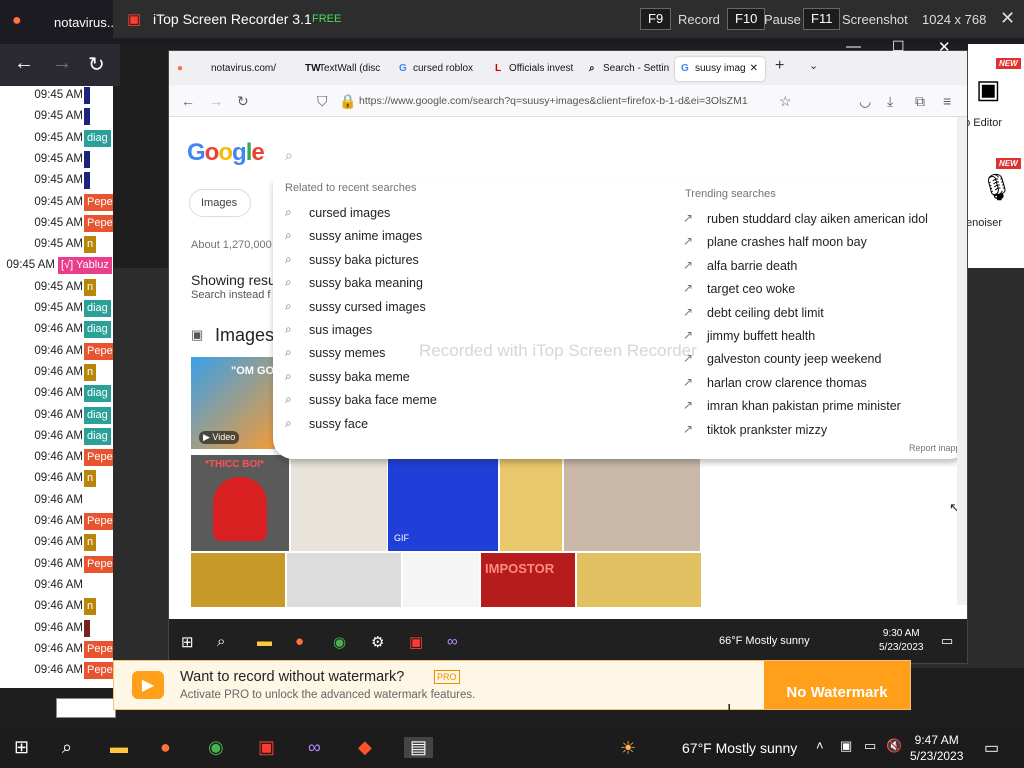 This screenshot has width=1024, height=768. What do you see at coordinates (240, 503) in the screenshot?
I see `image-thumbnail: *THICC BOI*` at bounding box center [240, 503].